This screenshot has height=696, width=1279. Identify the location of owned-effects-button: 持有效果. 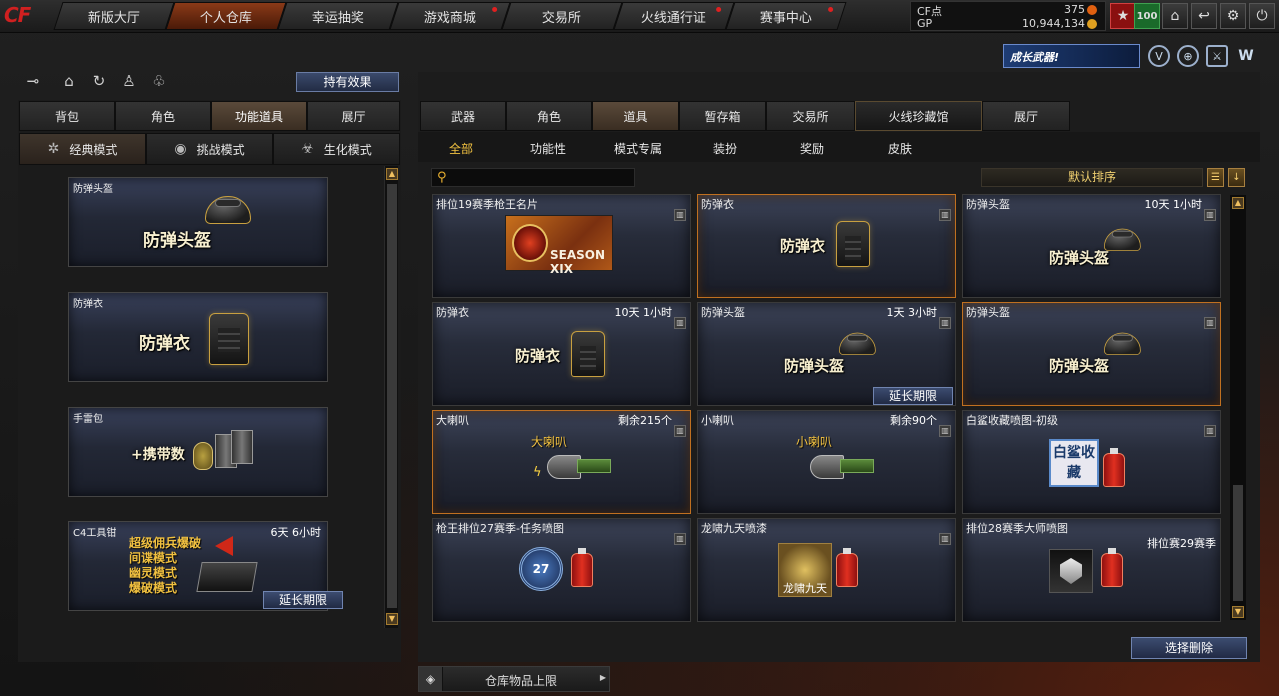
(347, 82).